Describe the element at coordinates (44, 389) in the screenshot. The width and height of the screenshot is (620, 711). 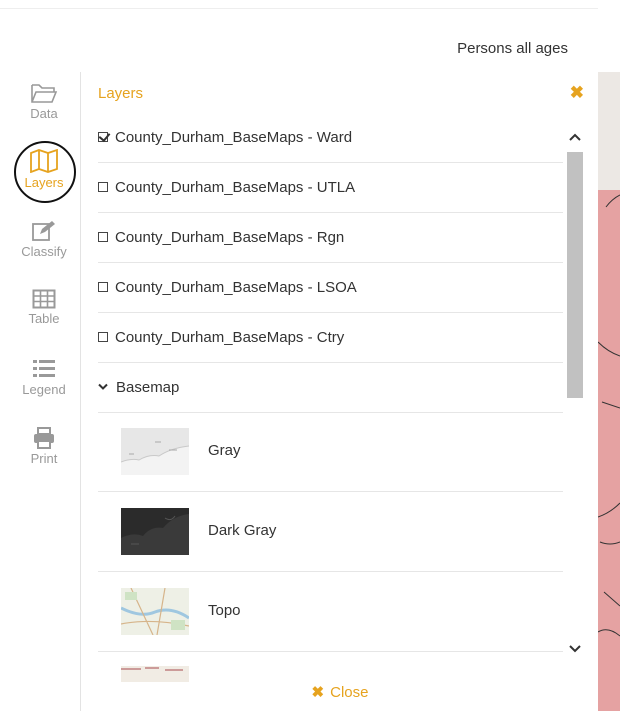
I see `sidebar-item-label: Legend` at that location.